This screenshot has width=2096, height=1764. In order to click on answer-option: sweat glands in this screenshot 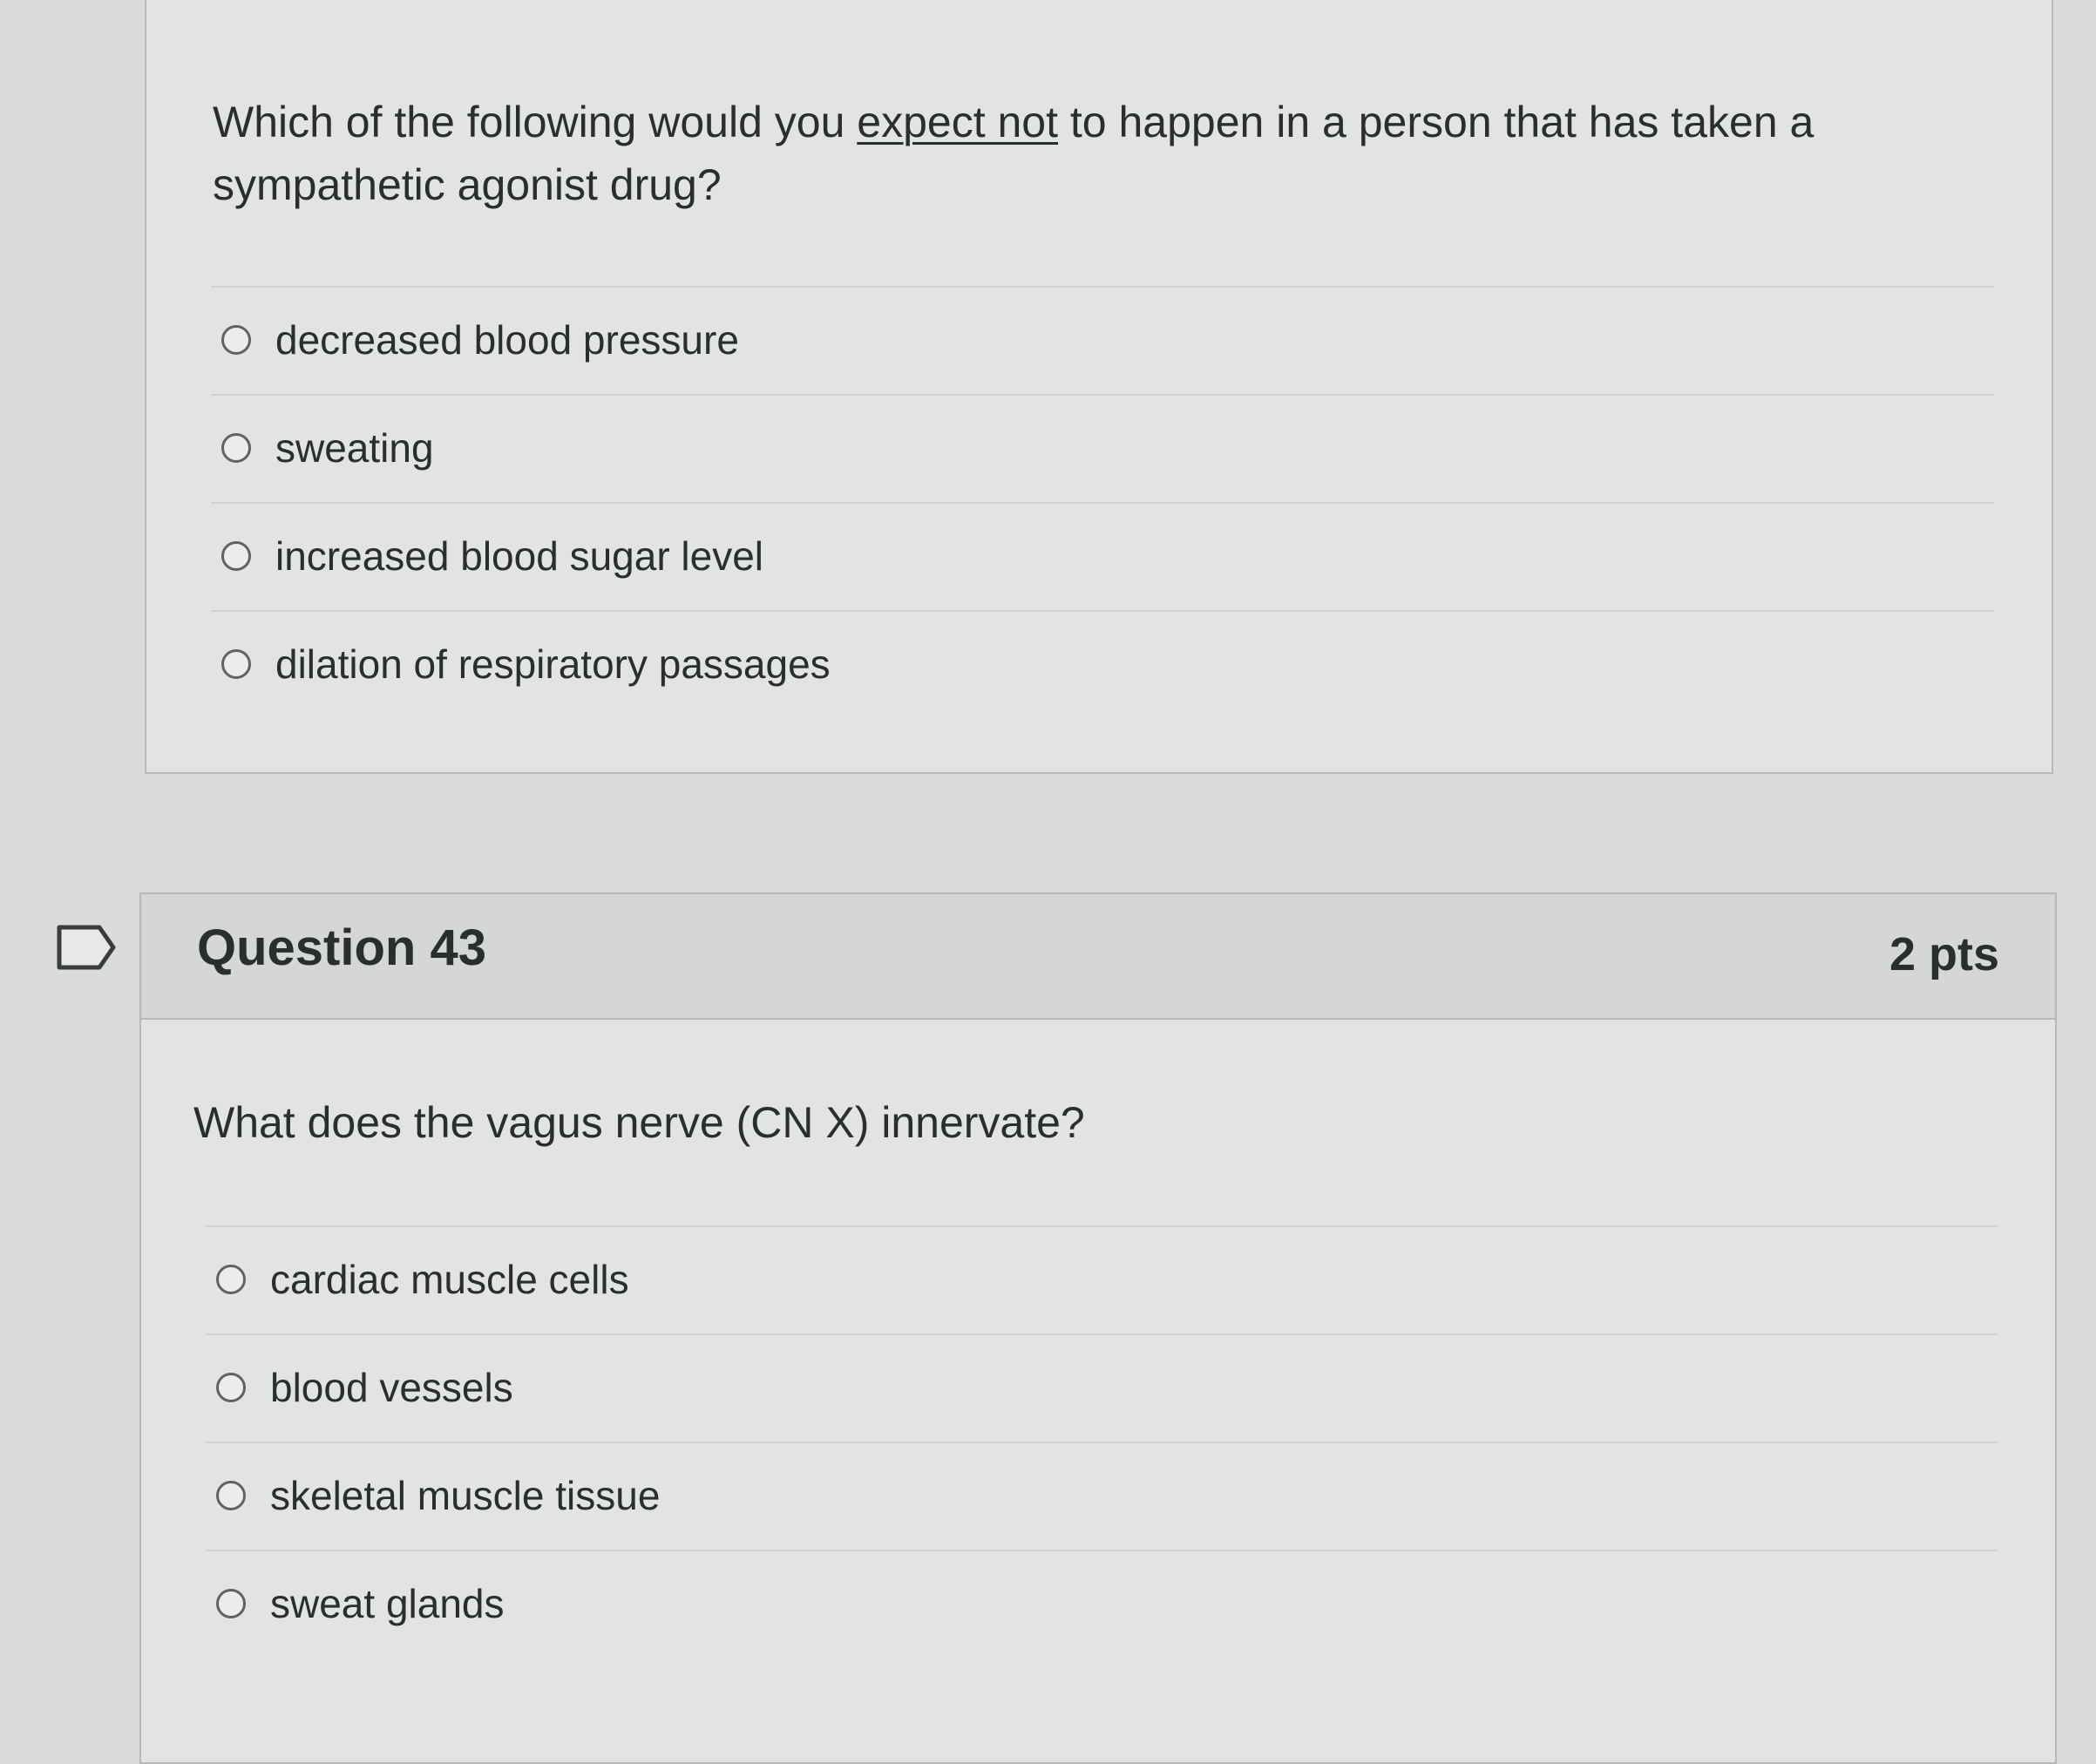, I will do `click(1102, 1605)`.